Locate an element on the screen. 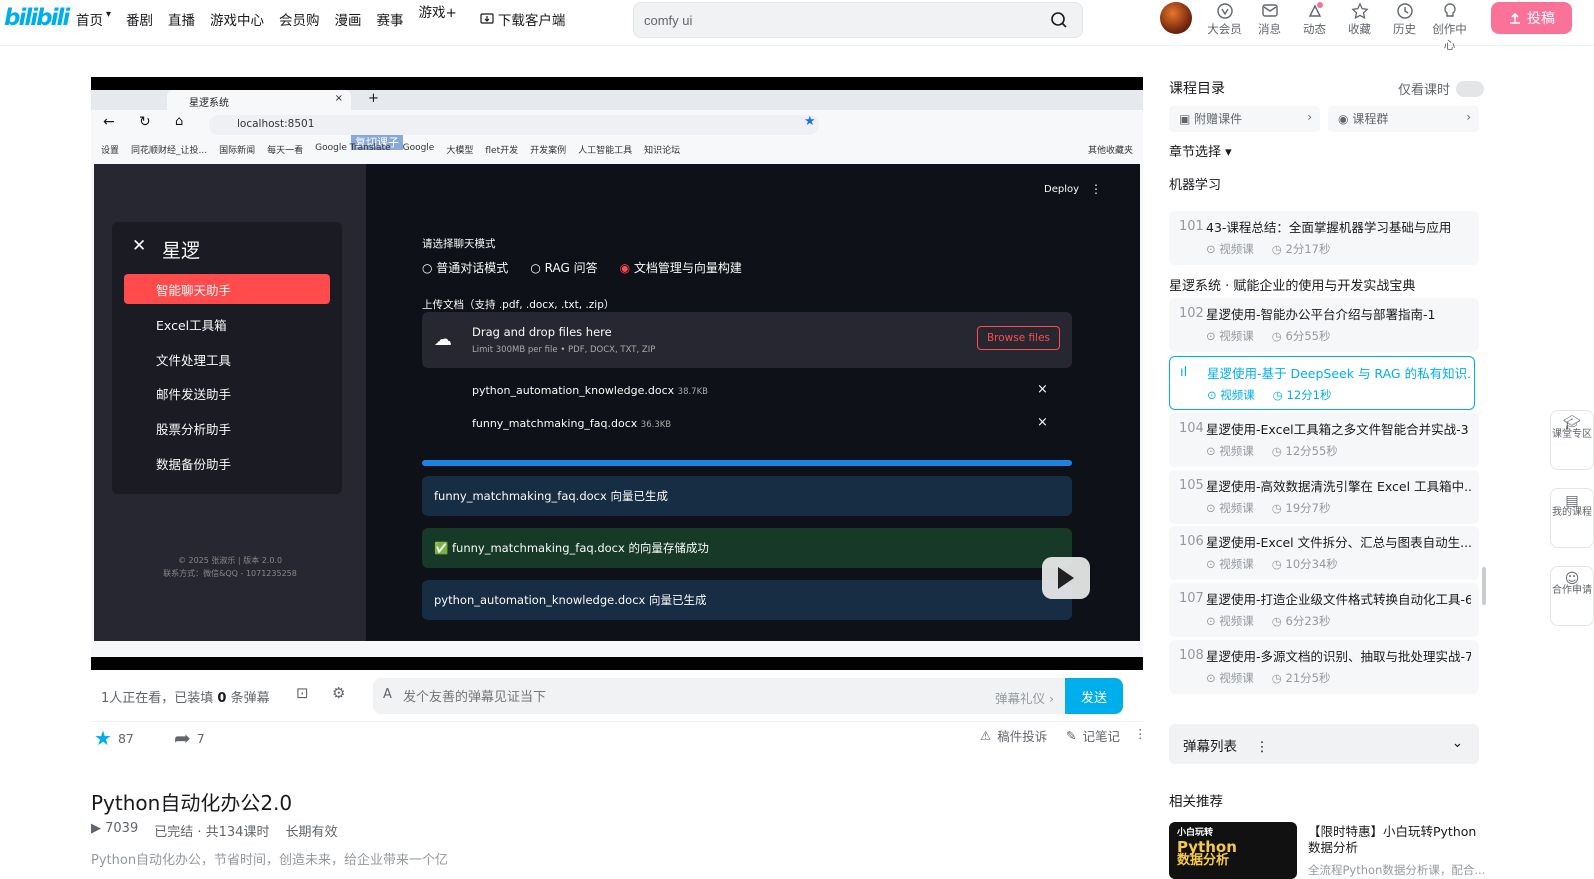 Image resolution: width=1594 pixels, height=879 pixels. report-button: ⚠ 稿件投诉 is located at coordinates (1013, 735).